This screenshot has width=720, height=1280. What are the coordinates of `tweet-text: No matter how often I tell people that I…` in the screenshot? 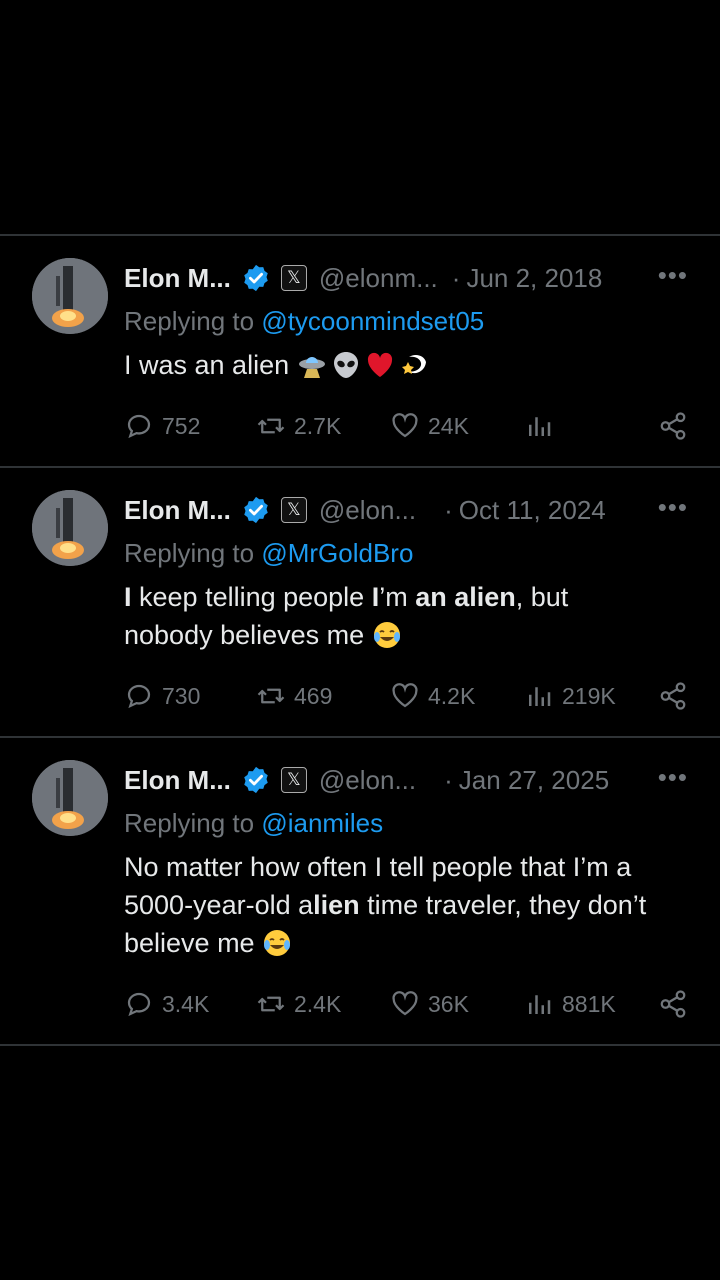 It's located at (402, 905).